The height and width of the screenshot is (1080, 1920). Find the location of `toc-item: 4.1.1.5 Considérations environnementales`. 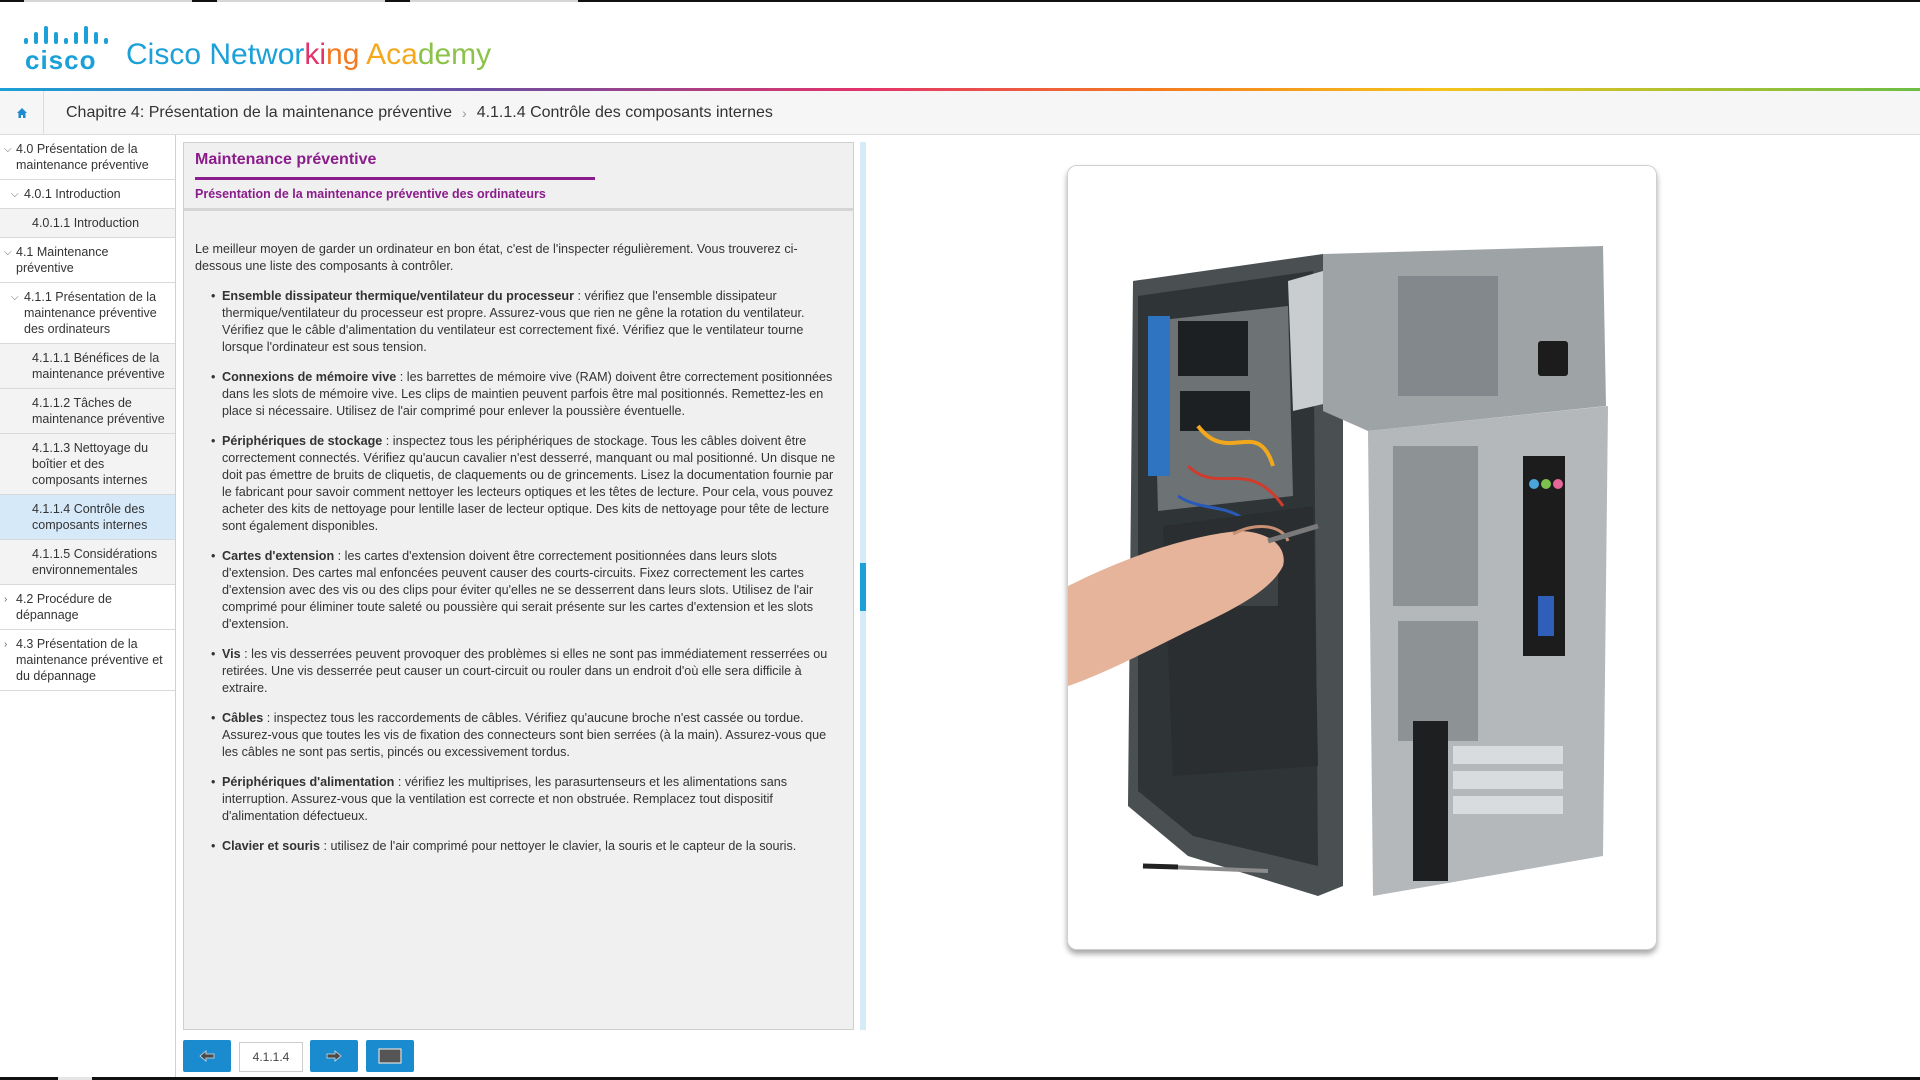

toc-item: 4.1.1.5 Considérations environnementales is located at coordinates (87, 562).